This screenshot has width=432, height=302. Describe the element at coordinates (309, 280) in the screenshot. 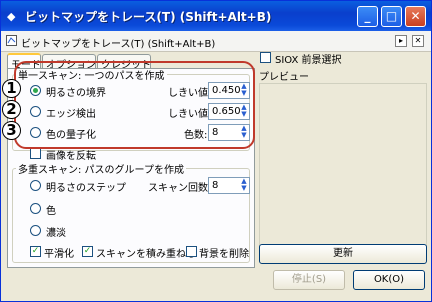

I see `stop-button: 停止(S)` at that location.